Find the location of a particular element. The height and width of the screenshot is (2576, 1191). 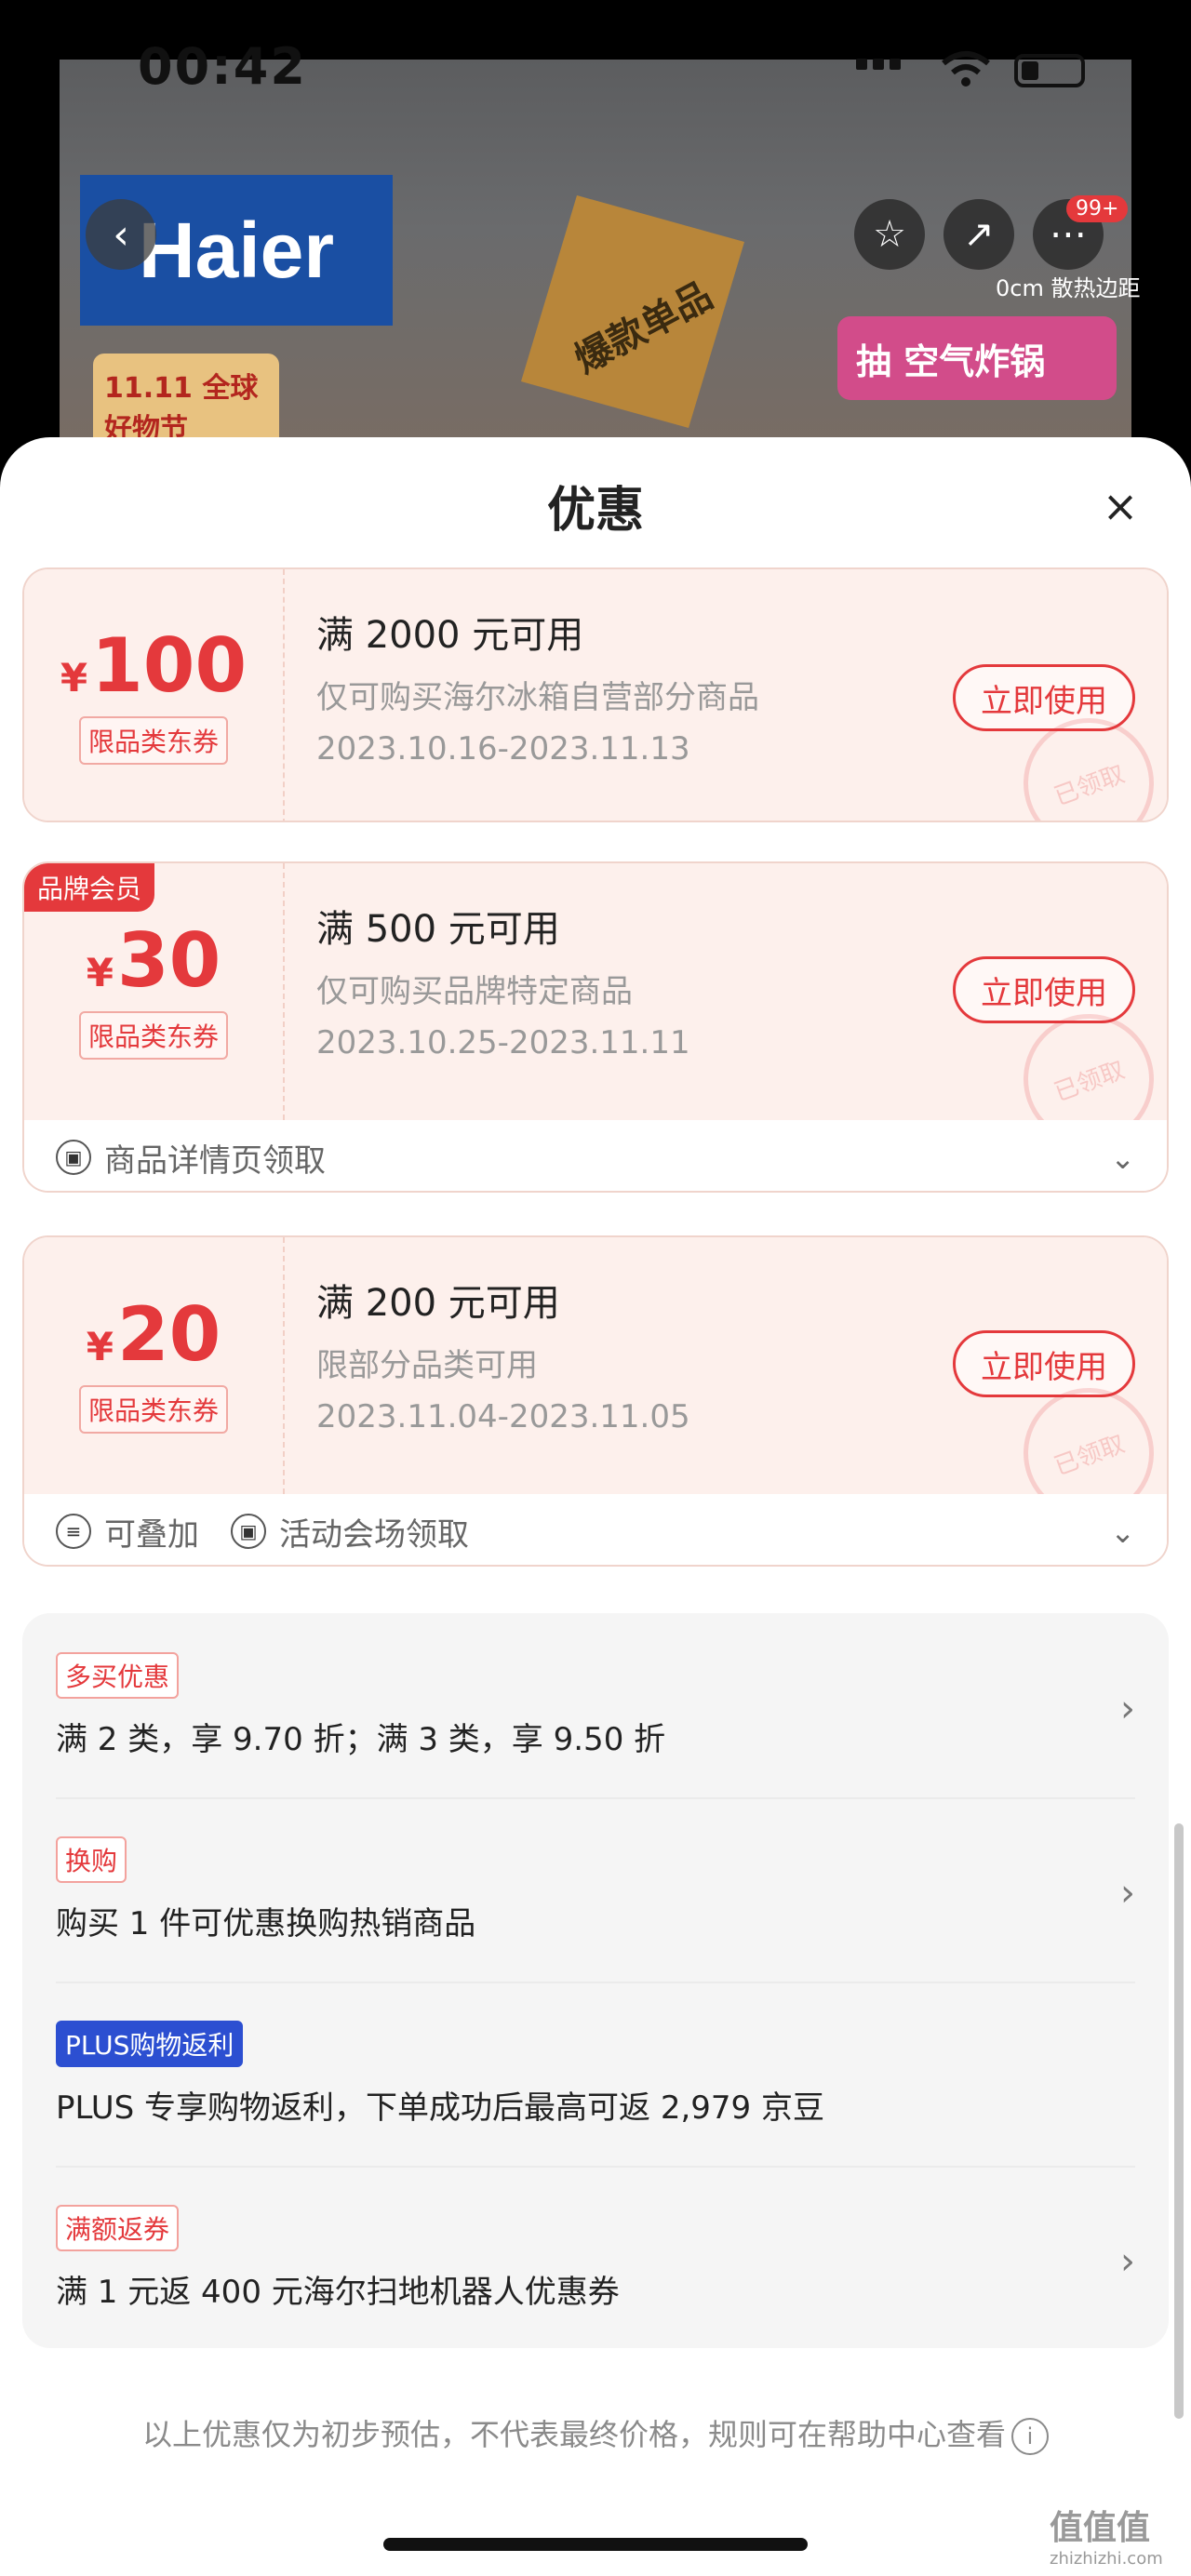

info-icon: i is located at coordinates (1030, 2436).